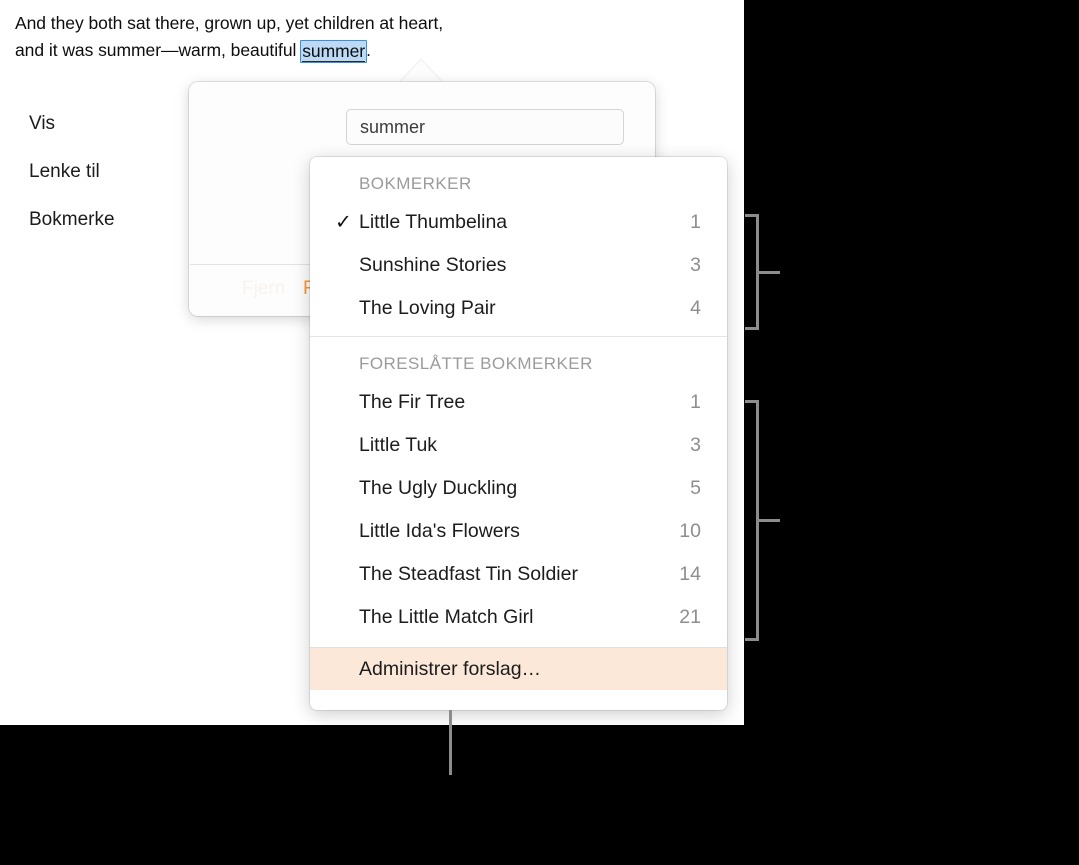 Image resolution: width=1079 pixels, height=865 pixels. I want to click on menu-item-count: 5, so click(695, 488).